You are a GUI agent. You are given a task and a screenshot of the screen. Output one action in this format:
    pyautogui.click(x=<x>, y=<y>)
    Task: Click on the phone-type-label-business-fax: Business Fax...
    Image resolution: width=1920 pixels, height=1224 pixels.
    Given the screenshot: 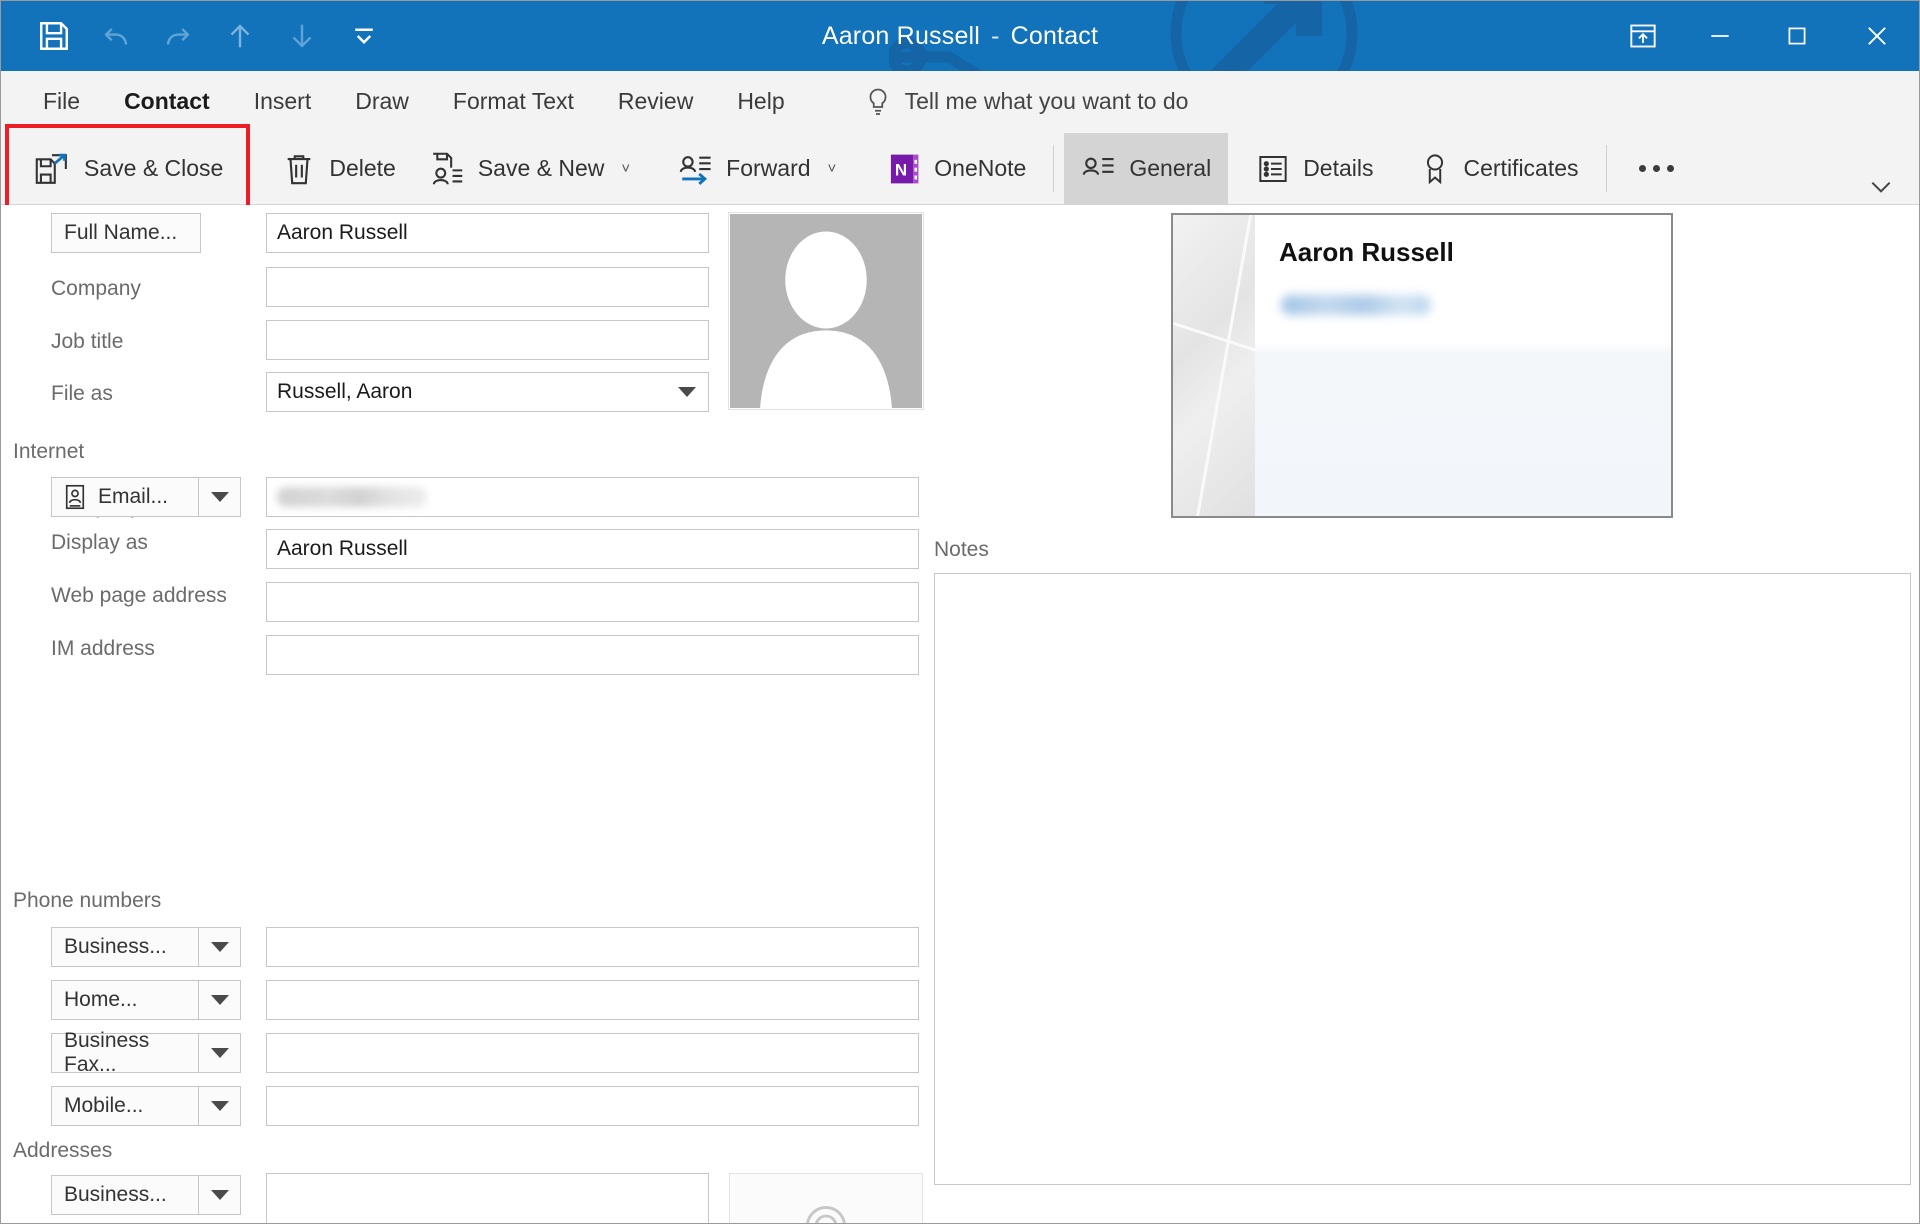 What is the action you would take?
    pyautogui.click(x=107, y=1052)
    